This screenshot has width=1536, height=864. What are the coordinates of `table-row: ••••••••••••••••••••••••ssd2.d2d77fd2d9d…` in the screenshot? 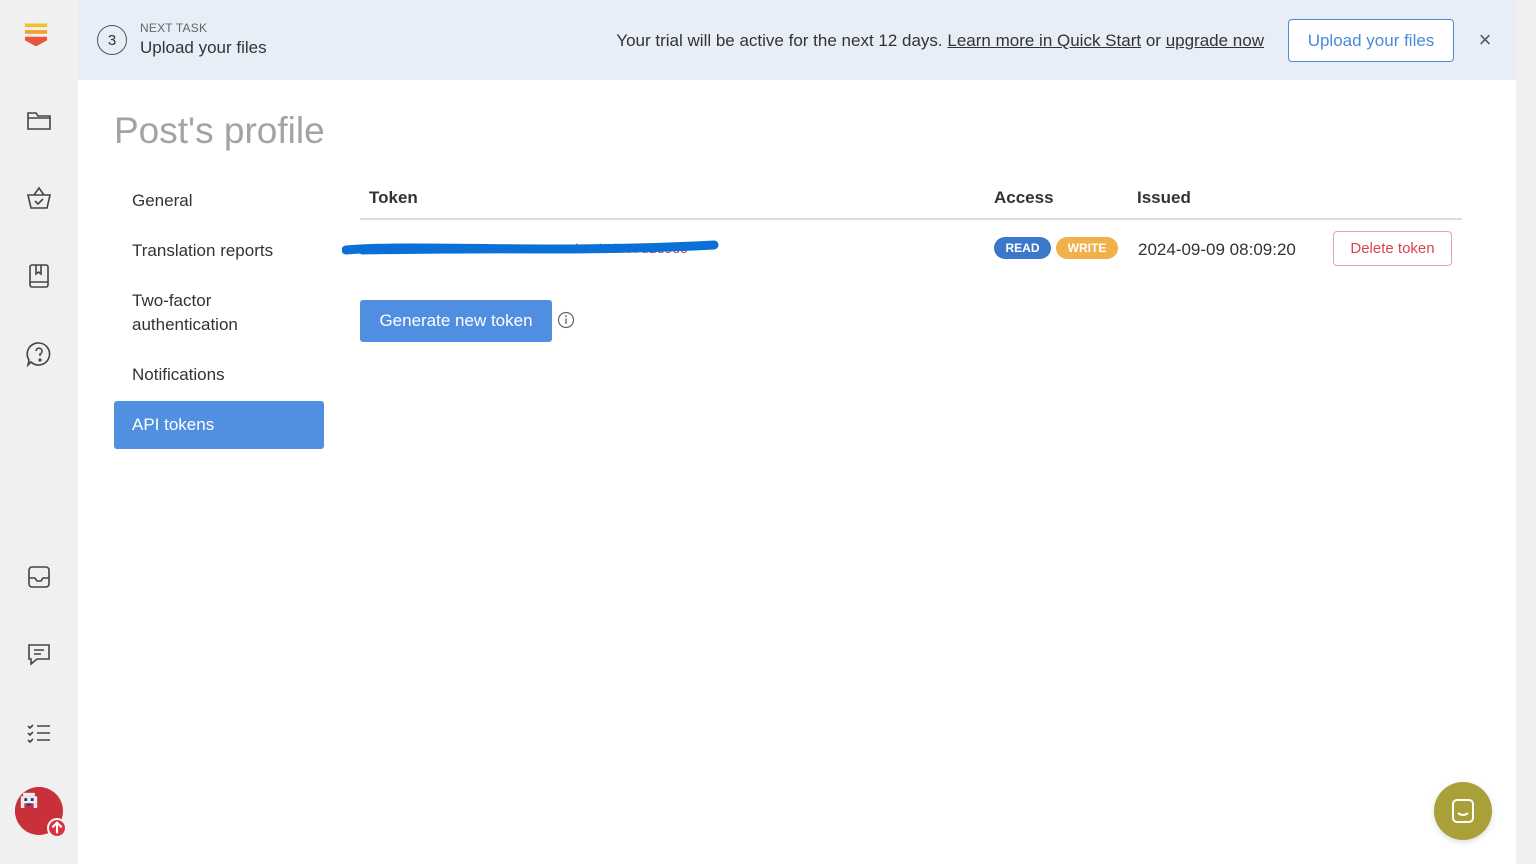 It's located at (902, 248).